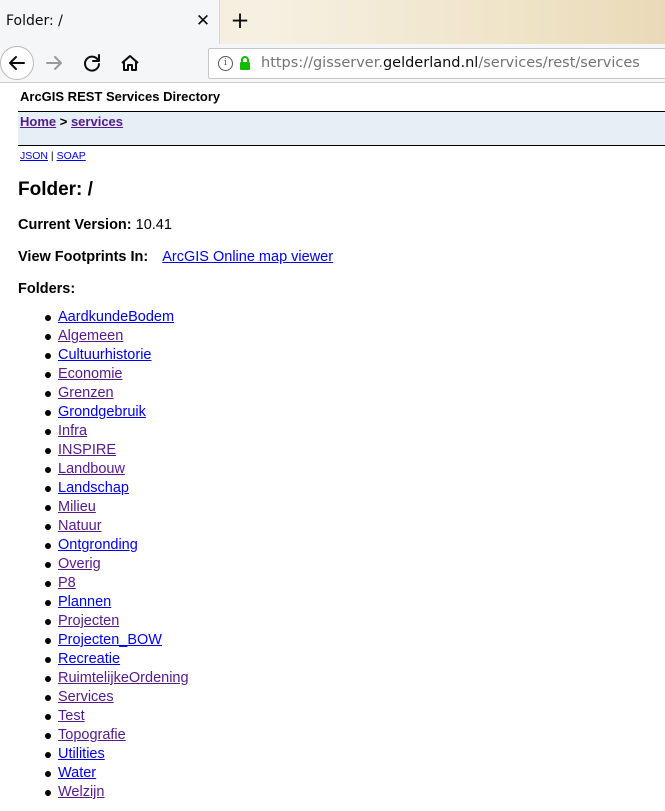 This screenshot has height=811, width=665. I want to click on list-item: Projecten_BOW, so click(94, 640).